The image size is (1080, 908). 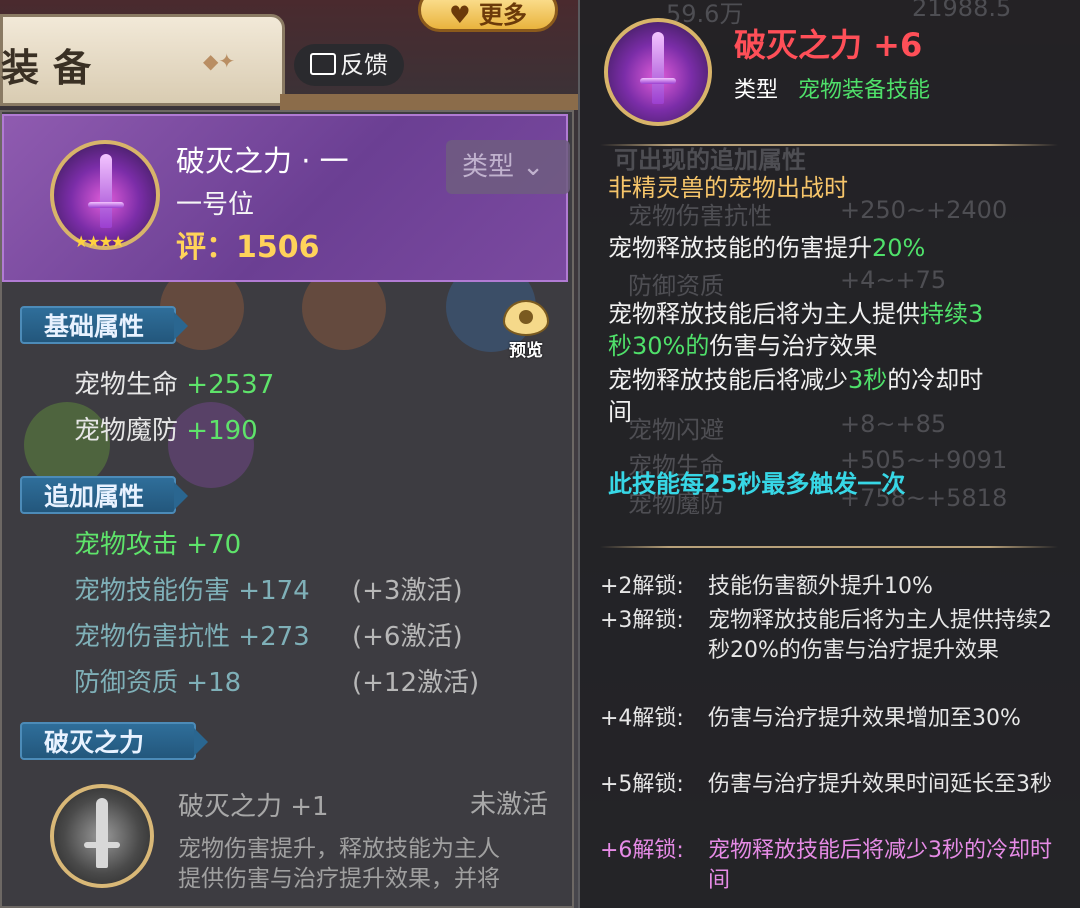 What do you see at coordinates (659, 346) in the screenshot?
I see `effect-value: 秒30%的` at bounding box center [659, 346].